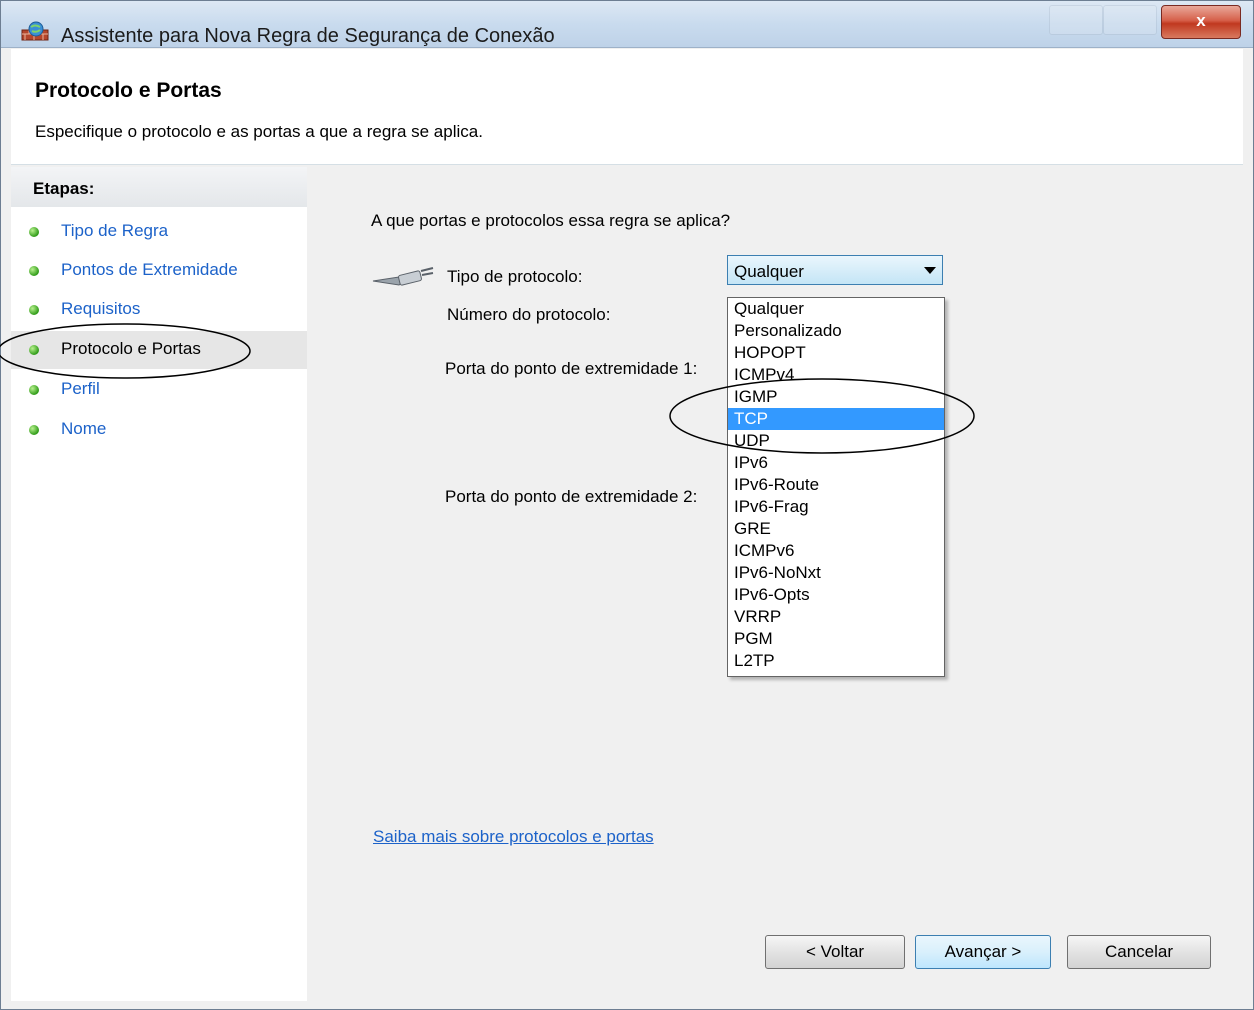 Image resolution: width=1254 pixels, height=1010 pixels. What do you see at coordinates (149, 269) in the screenshot?
I see `step-label: Pontos de Extremidade` at bounding box center [149, 269].